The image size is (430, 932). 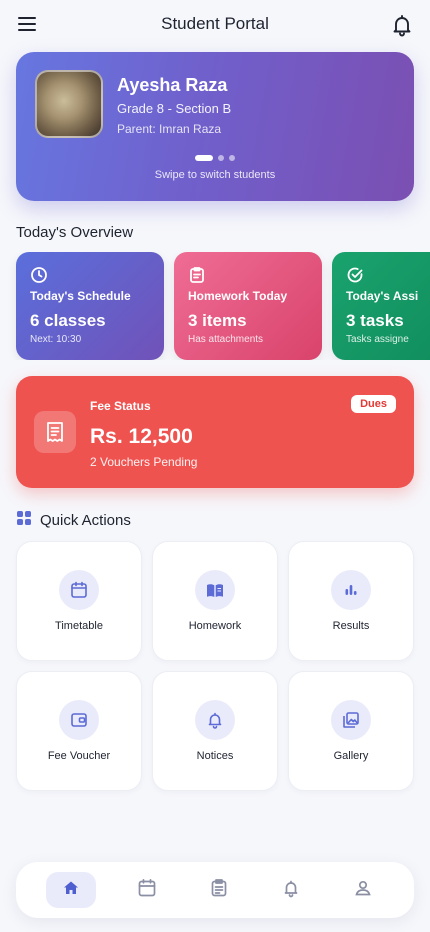 What do you see at coordinates (351, 756) in the screenshot?
I see `quick-action-label: Gallery` at bounding box center [351, 756].